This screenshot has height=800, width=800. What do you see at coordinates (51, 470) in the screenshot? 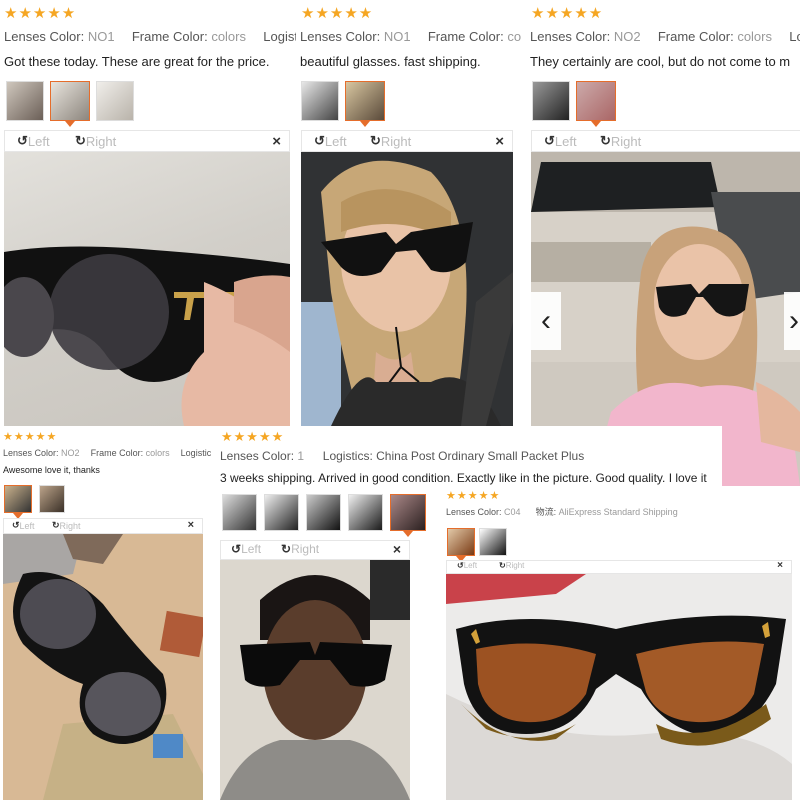
I see `review-text: Awesome love it, thanks` at bounding box center [51, 470].